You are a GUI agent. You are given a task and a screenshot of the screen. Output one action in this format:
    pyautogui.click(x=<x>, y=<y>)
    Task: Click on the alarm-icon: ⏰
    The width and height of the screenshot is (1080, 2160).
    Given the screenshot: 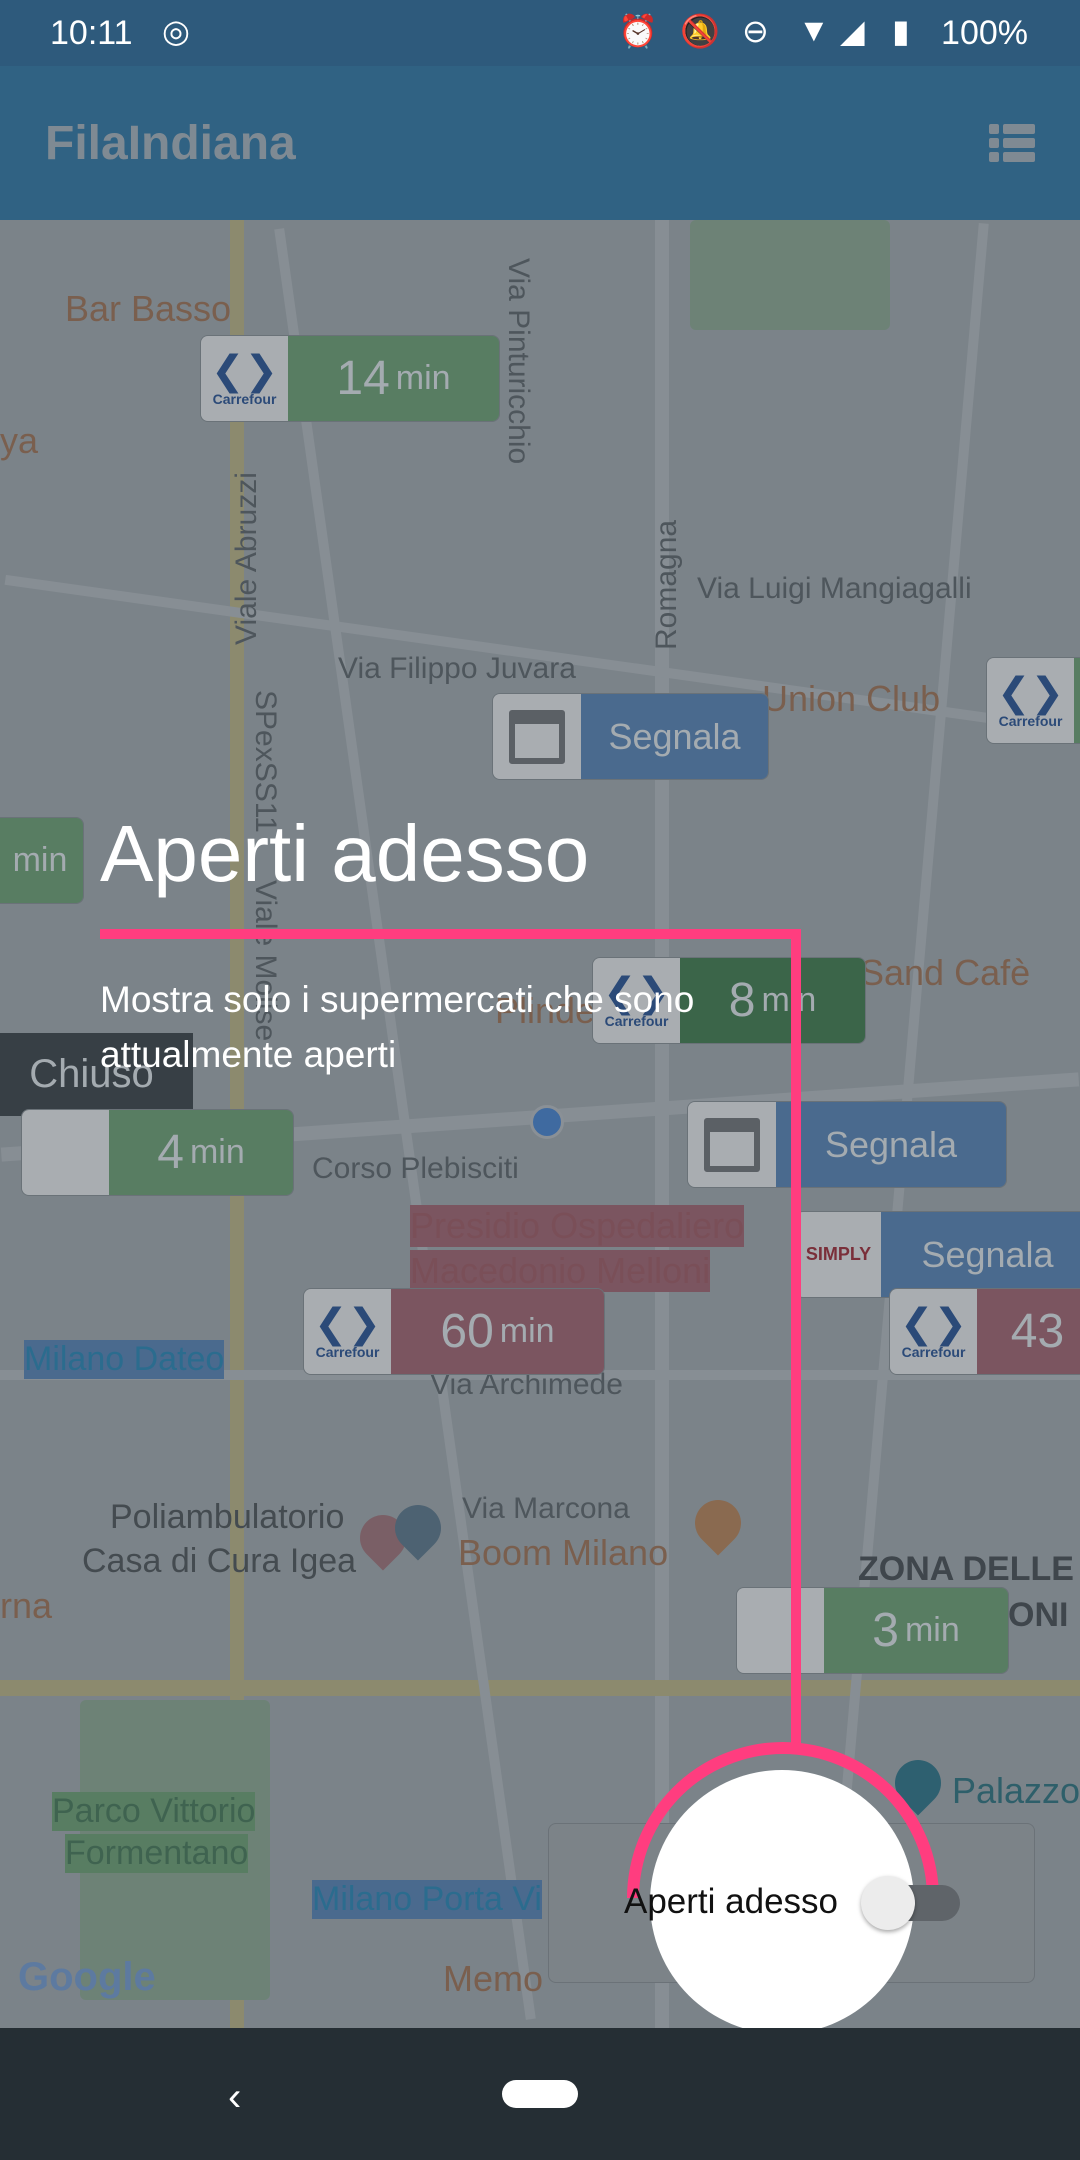 What is the action you would take?
    pyautogui.click(x=638, y=31)
    